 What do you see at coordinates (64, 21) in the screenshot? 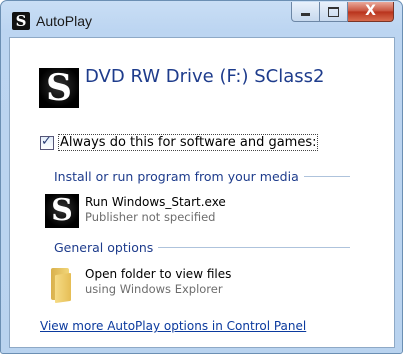
I see `window-title: AutoPlay` at bounding box center [64, 21].